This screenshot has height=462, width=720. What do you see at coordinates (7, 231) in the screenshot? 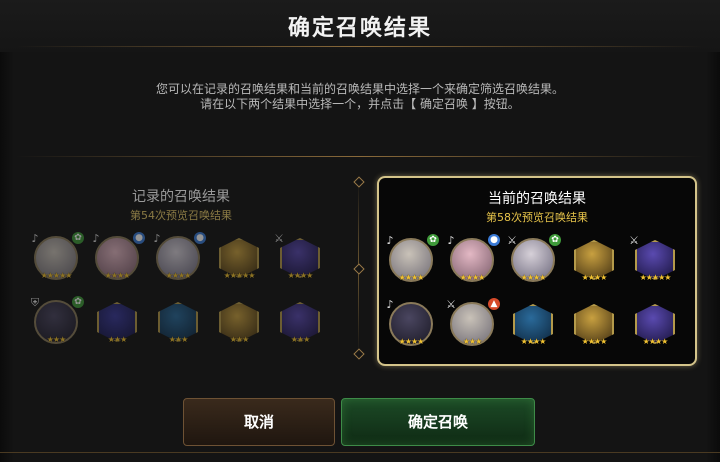
I see `left-edge` at bounding box center [7, 231].